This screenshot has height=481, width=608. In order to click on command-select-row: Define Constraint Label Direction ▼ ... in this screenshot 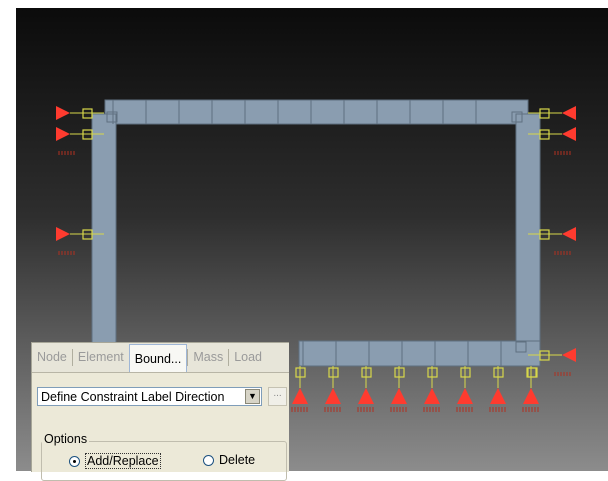, I will do `click(162, 397)`.